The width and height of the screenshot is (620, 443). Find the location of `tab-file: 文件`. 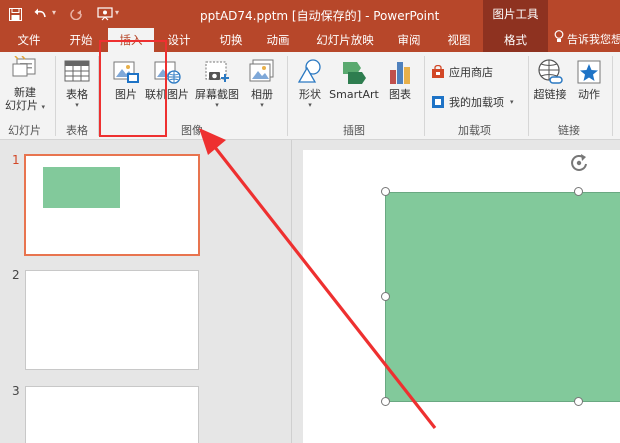

tab-file: 文件 is located at coordinates (29, 40).